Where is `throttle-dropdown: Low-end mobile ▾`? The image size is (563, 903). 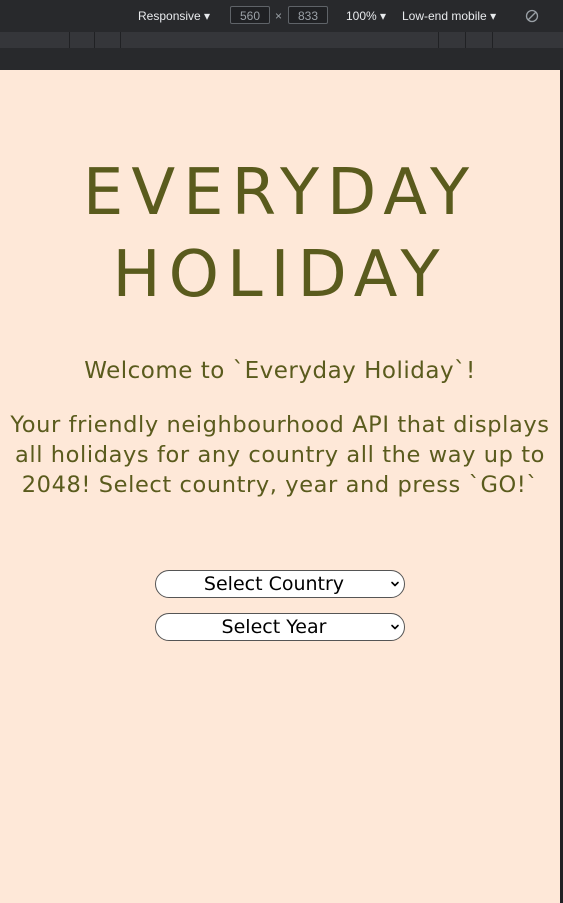 throttle-dropdown: Low-end mobile ▾ is located at coordinates (449, 16).